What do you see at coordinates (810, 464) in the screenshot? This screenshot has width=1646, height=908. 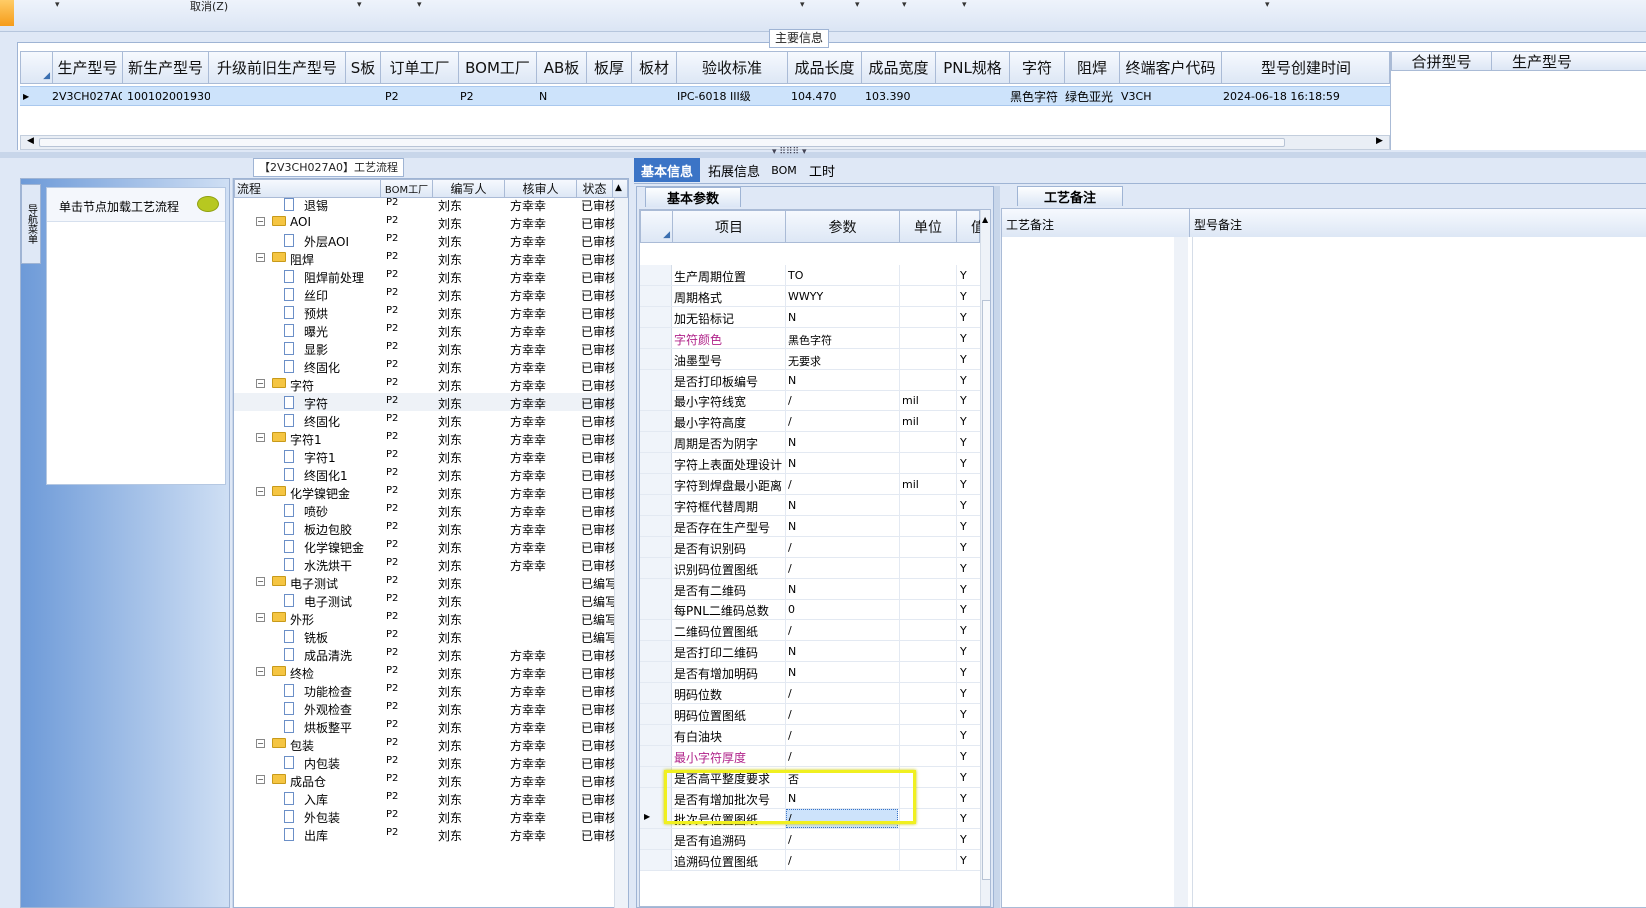 I see `param-row: 字符上表面处理设计 N Y` at bounding box center [810, 464].